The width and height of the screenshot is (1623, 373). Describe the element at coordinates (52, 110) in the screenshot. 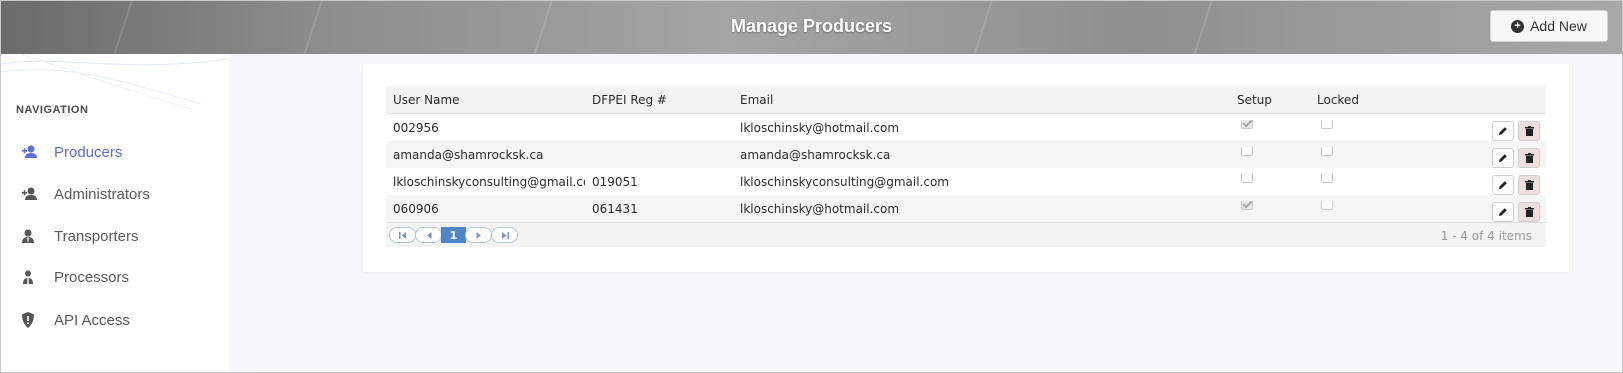

I see `nav-heading: NAVIGATION` at that location.